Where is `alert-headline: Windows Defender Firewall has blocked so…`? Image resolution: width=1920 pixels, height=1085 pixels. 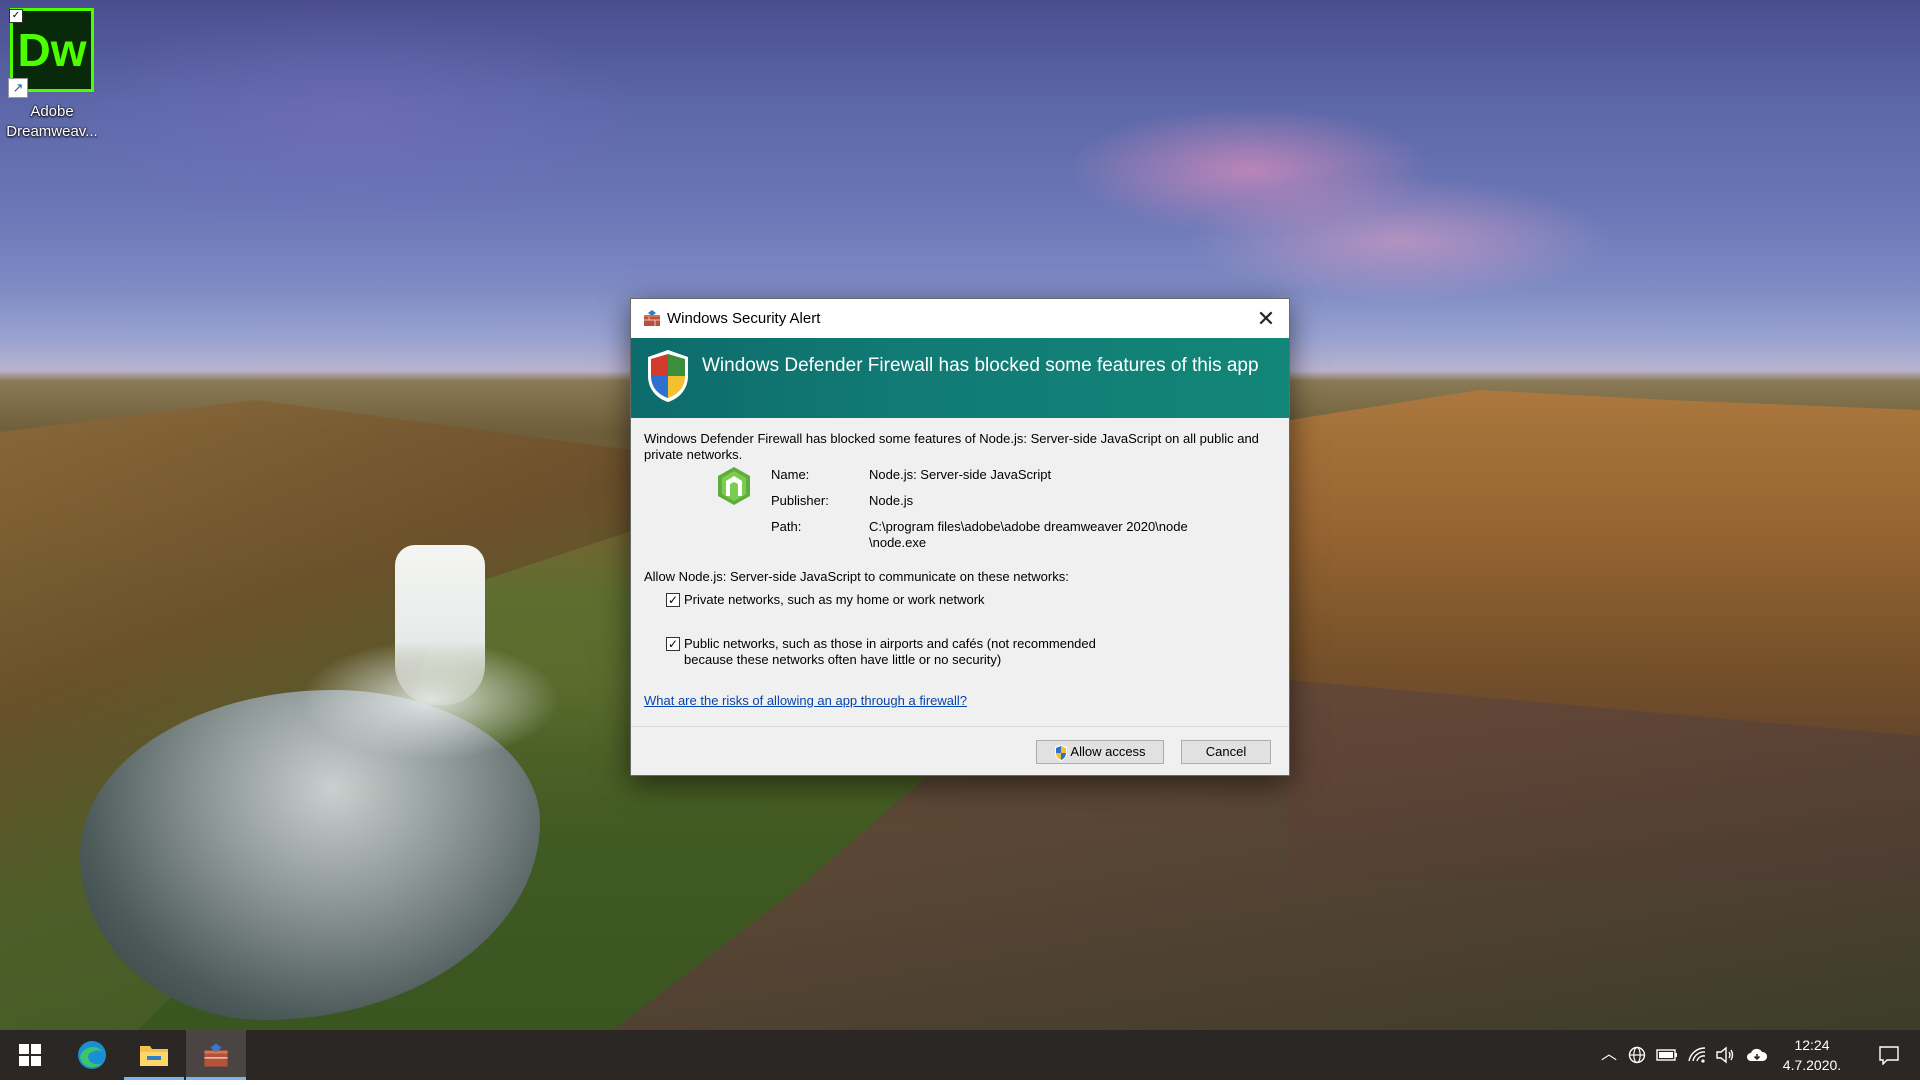
alert-headline: Windows Defender Firewall has blocked so… is located at coordinates (980, 365).